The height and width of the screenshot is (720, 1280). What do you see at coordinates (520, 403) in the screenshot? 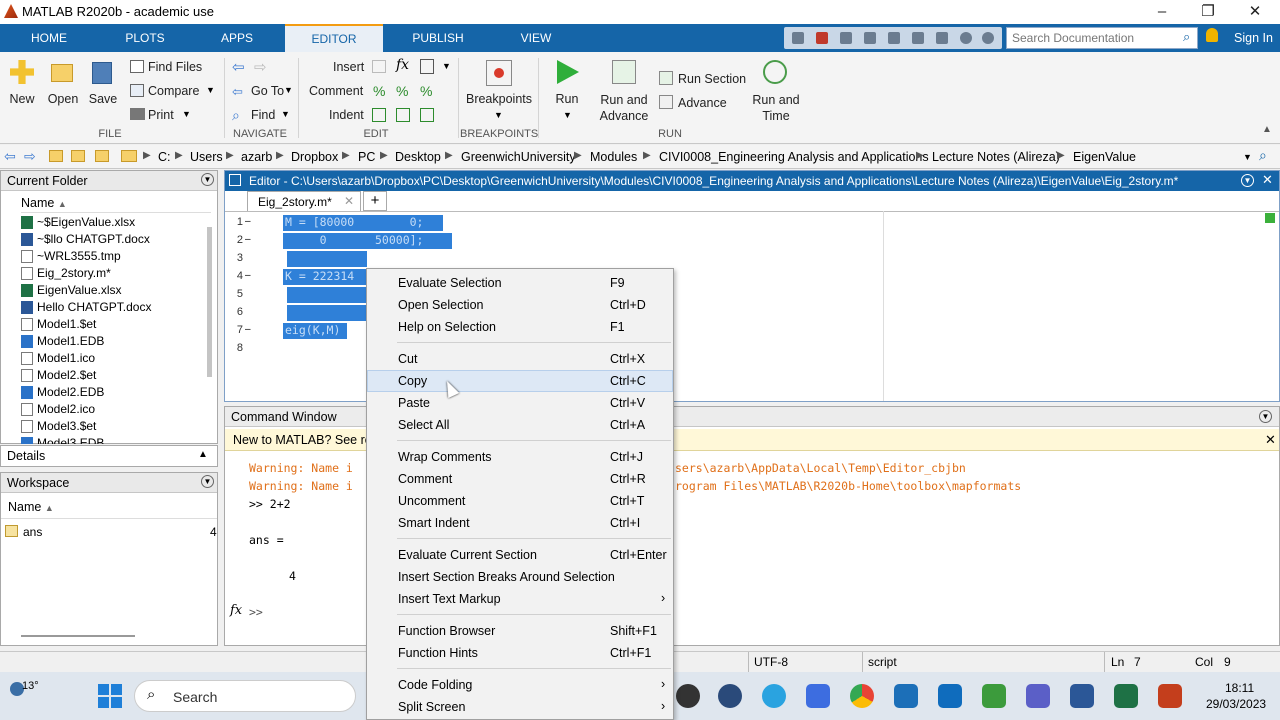
I see `menu-item-paste: Paste Ctrl+V` at bounding box center [520, 403].